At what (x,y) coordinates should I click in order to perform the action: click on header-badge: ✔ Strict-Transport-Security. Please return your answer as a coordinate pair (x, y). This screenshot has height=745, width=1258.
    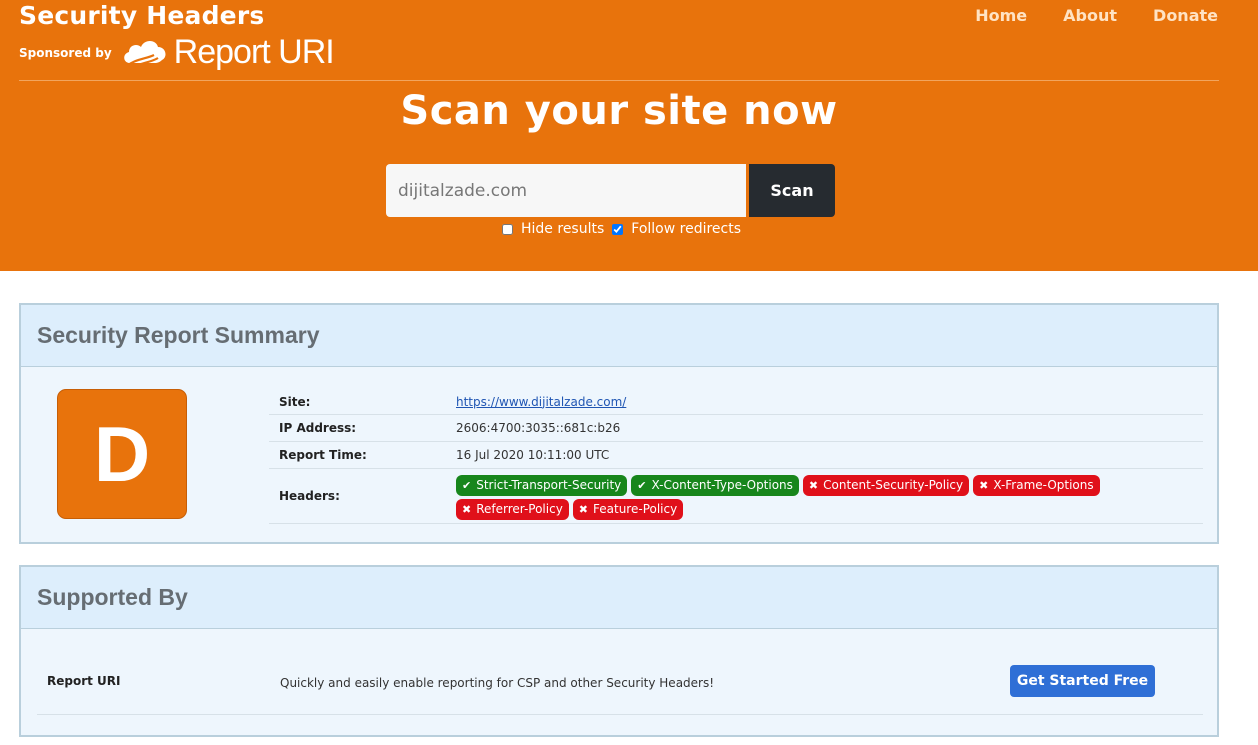
    Looking at the image, I should click on (542, 485).